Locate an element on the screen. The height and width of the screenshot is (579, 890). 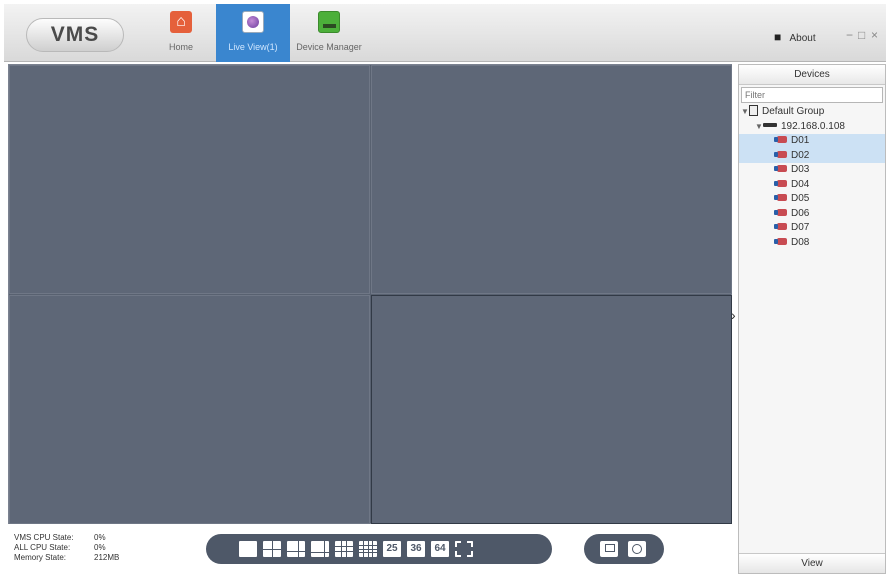
close-button: × is located at coordinates (874, 35).